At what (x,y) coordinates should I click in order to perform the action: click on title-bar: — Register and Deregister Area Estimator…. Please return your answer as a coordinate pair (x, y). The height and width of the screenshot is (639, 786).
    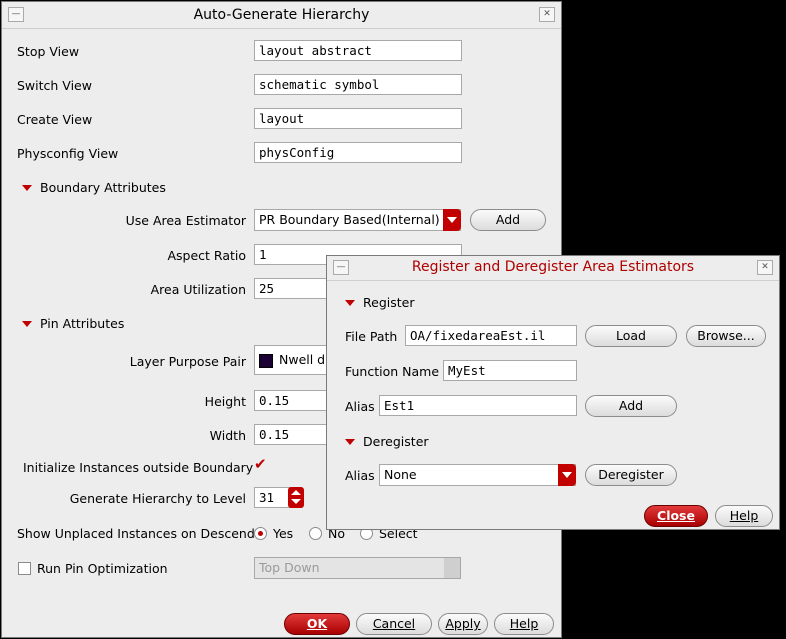
    Looking at the image, I should click on (553, 268).